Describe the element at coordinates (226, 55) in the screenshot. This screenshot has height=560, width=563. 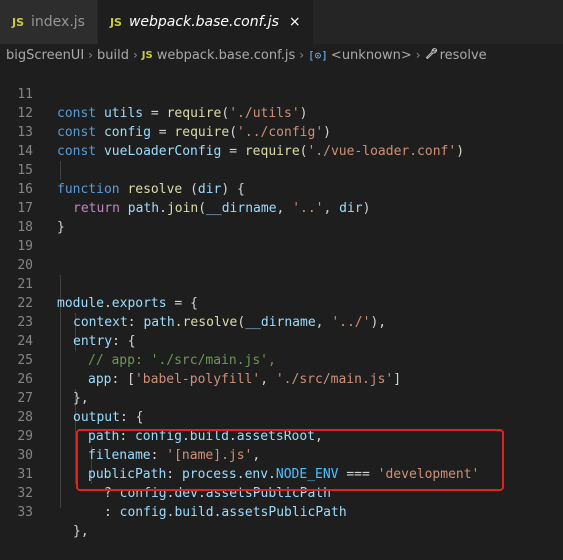
I see `breadcrumb-item-file: webpack.base.conf.js` at that location.